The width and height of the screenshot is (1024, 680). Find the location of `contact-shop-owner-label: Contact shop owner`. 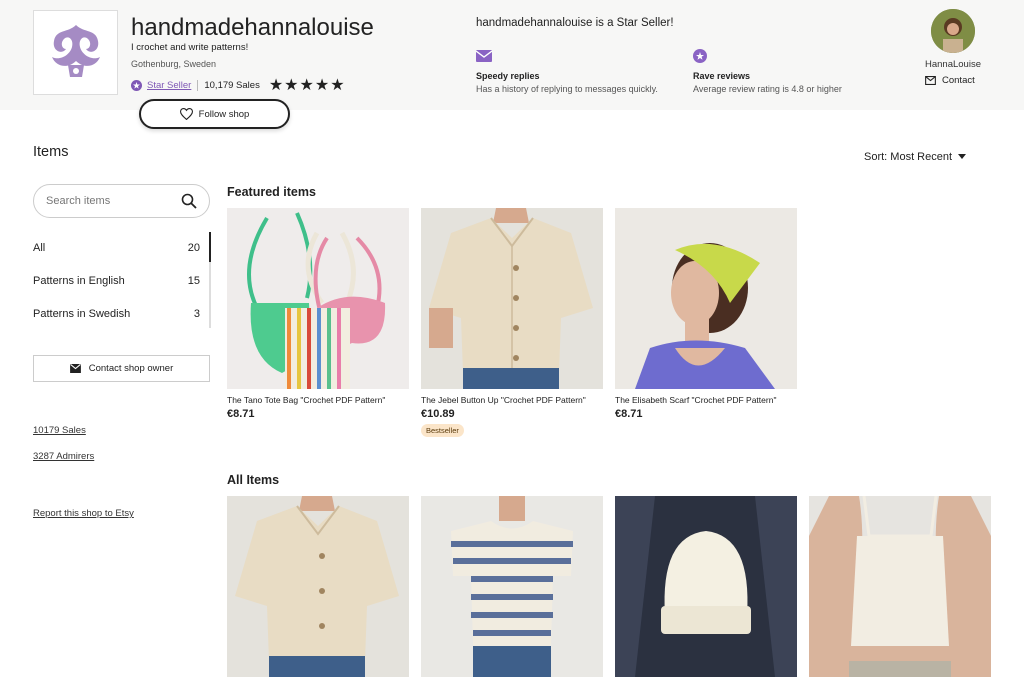

contact-shop-owner-label: Contact shop owner is located at coordinates (131, 368).